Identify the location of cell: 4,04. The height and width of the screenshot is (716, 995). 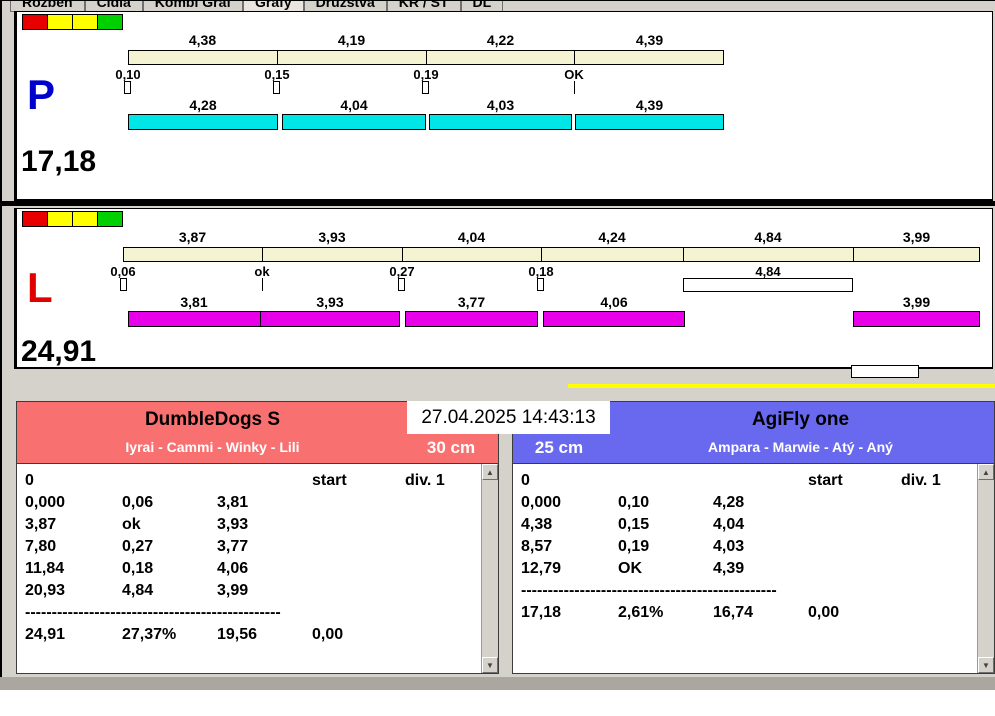
(729, 524).